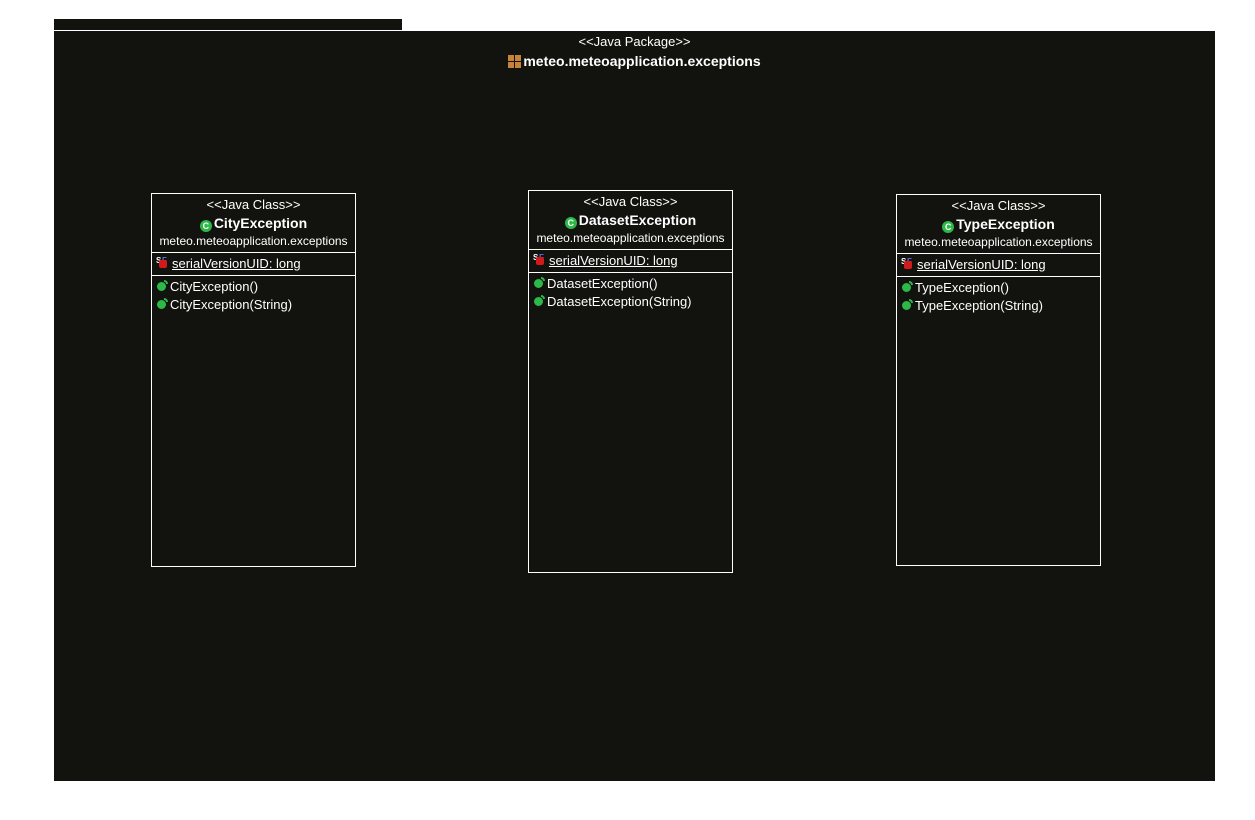 The image size is (1255, 820). I want to click on class-title: C DatasetException, so click(630, 220).